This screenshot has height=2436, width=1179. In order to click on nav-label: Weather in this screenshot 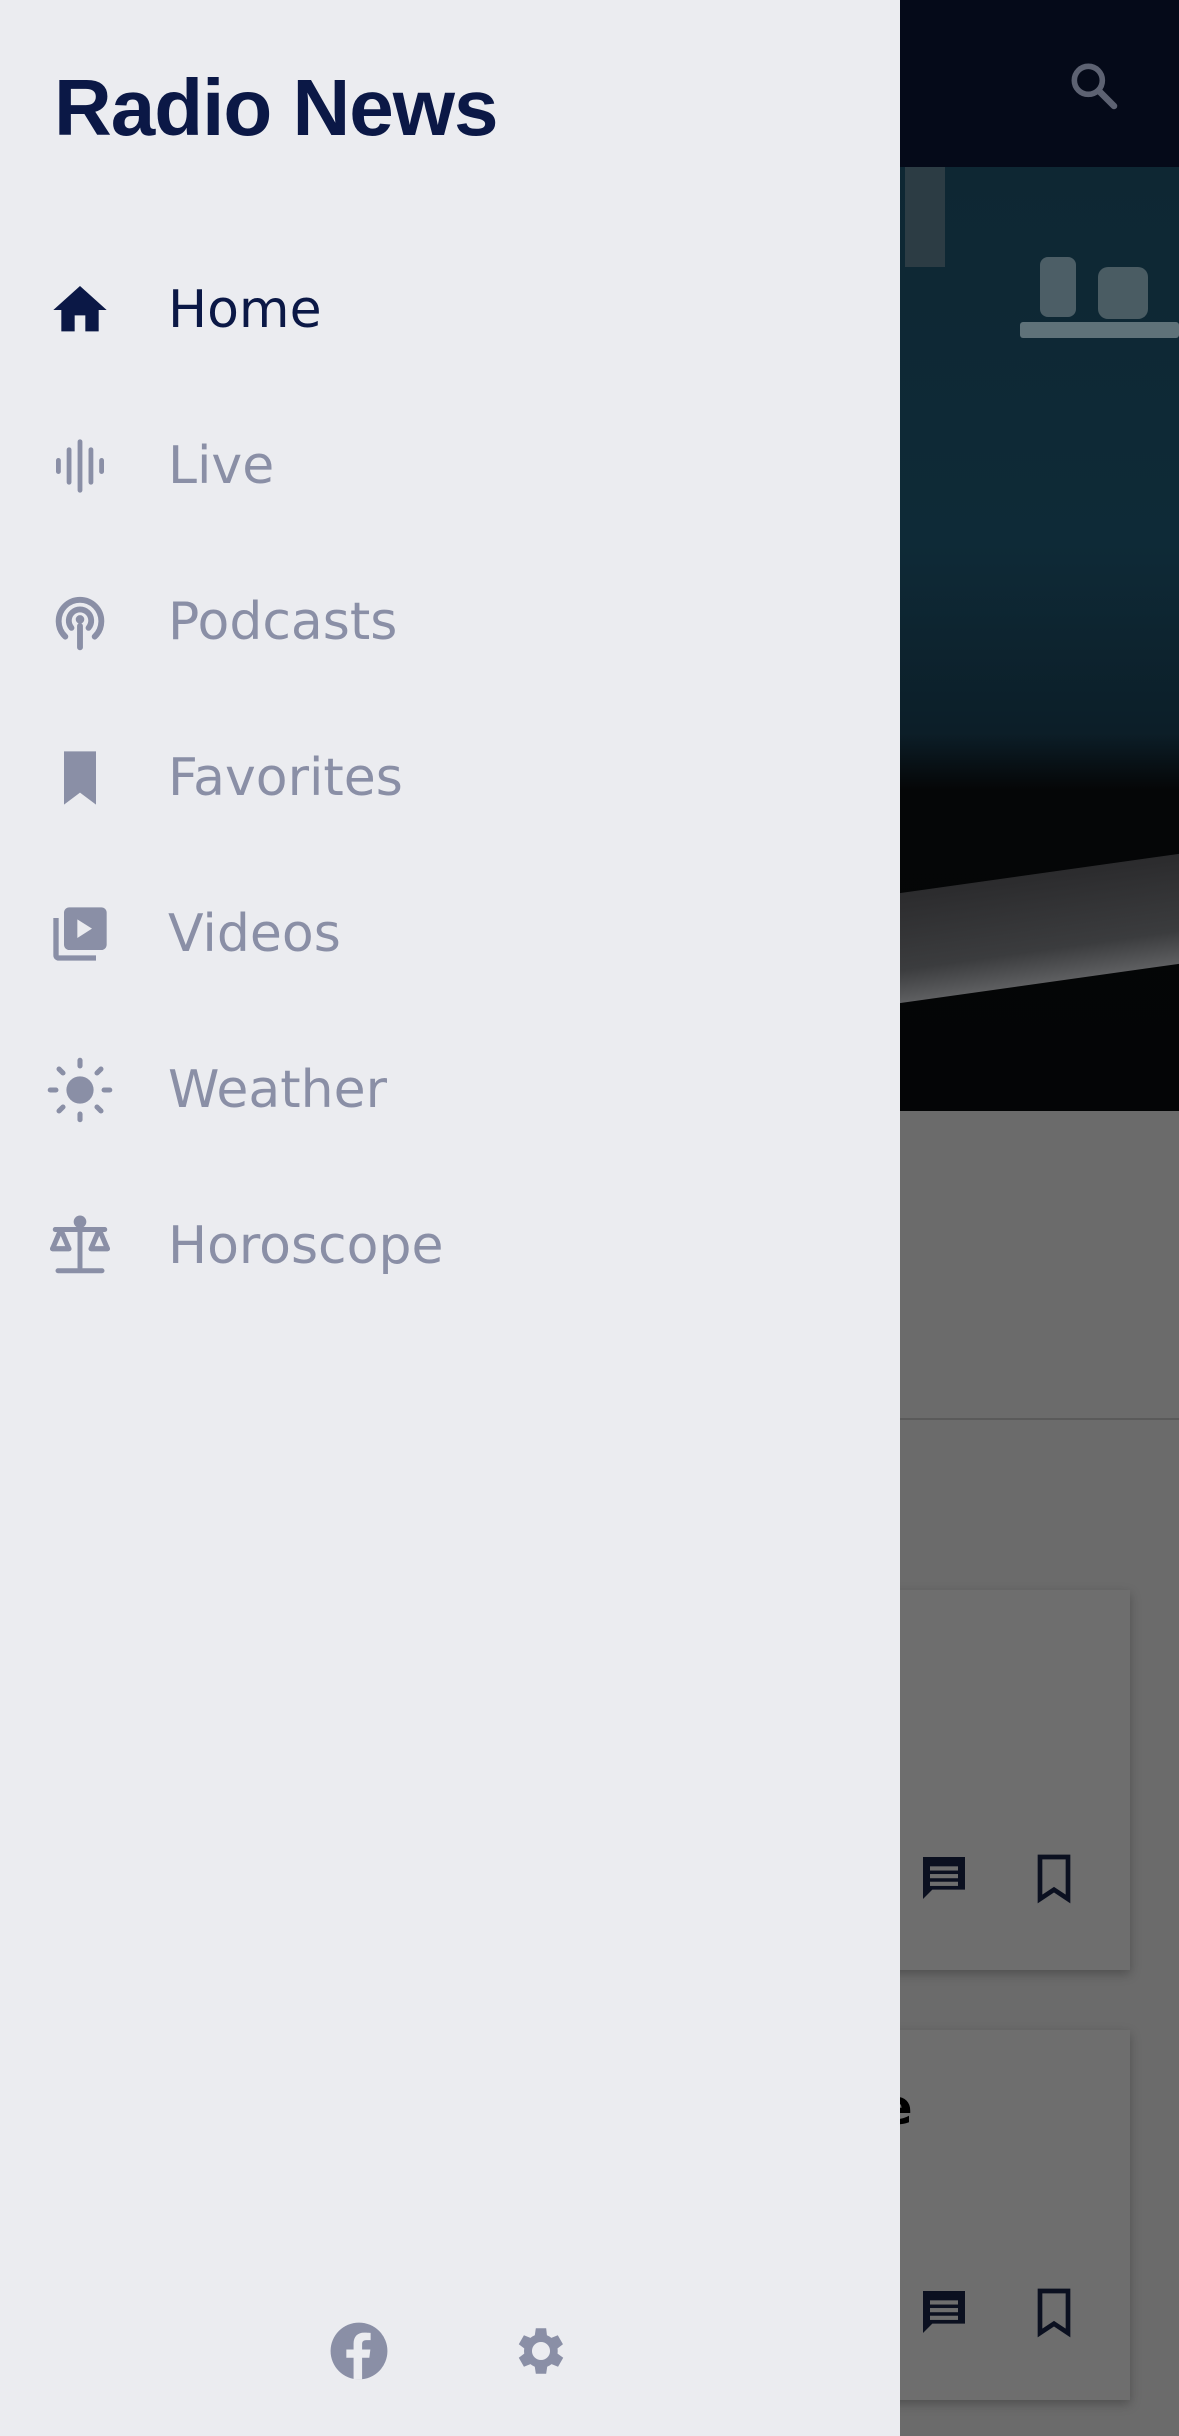, I will do `click(277, 1090)`.